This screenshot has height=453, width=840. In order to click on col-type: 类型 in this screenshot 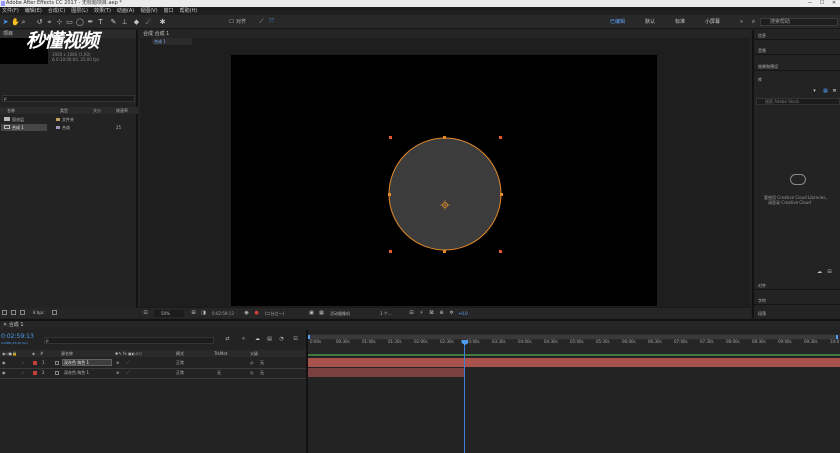, I will do `click(64, 110)`.